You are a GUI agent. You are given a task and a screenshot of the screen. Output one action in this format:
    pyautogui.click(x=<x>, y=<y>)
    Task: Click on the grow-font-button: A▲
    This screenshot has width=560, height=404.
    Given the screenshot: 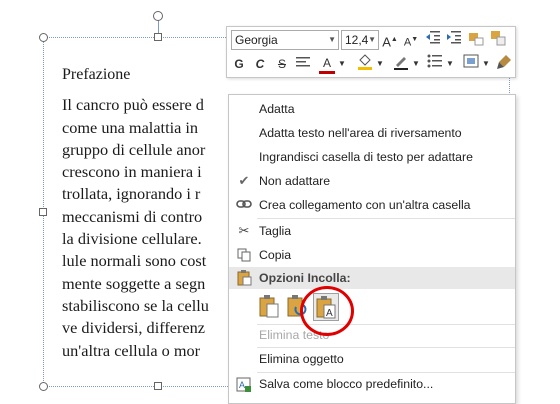 What is the action you would take?
    pyautogui.click(x=390, y=40)
    